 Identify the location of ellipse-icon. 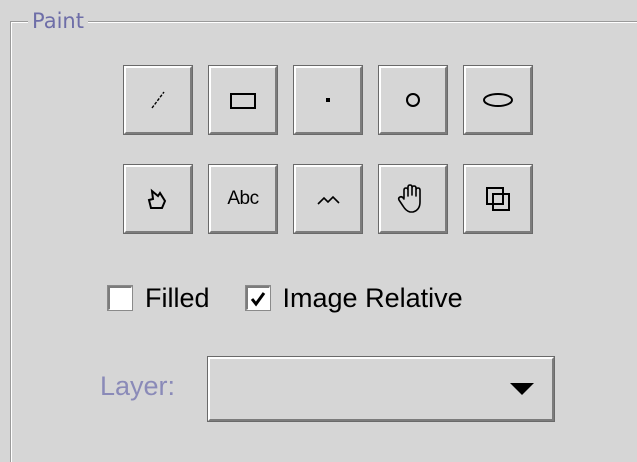
(498, 100).